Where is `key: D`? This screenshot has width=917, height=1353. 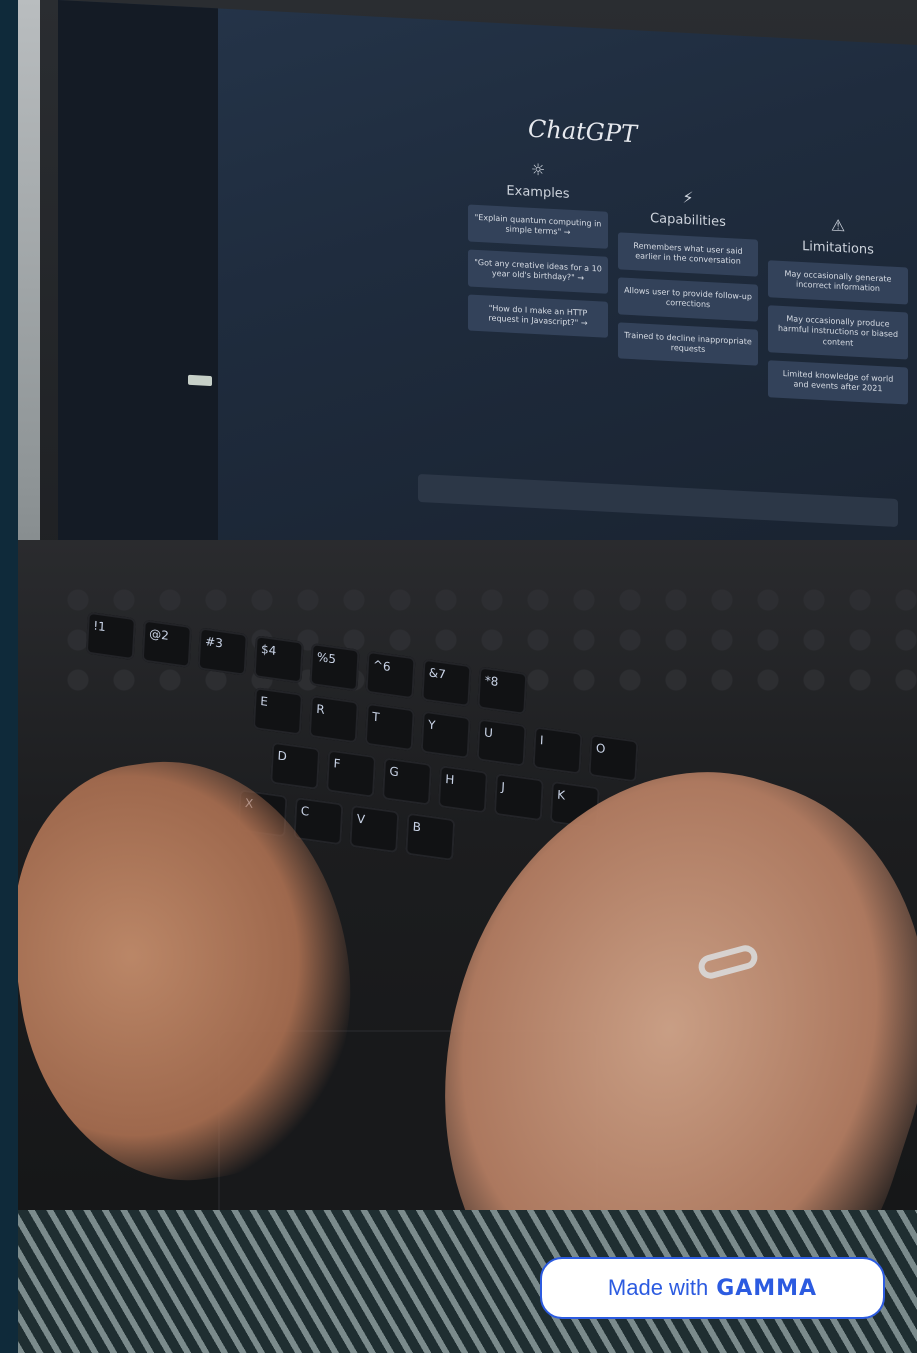 key: D is located at coordinates (295, 766).